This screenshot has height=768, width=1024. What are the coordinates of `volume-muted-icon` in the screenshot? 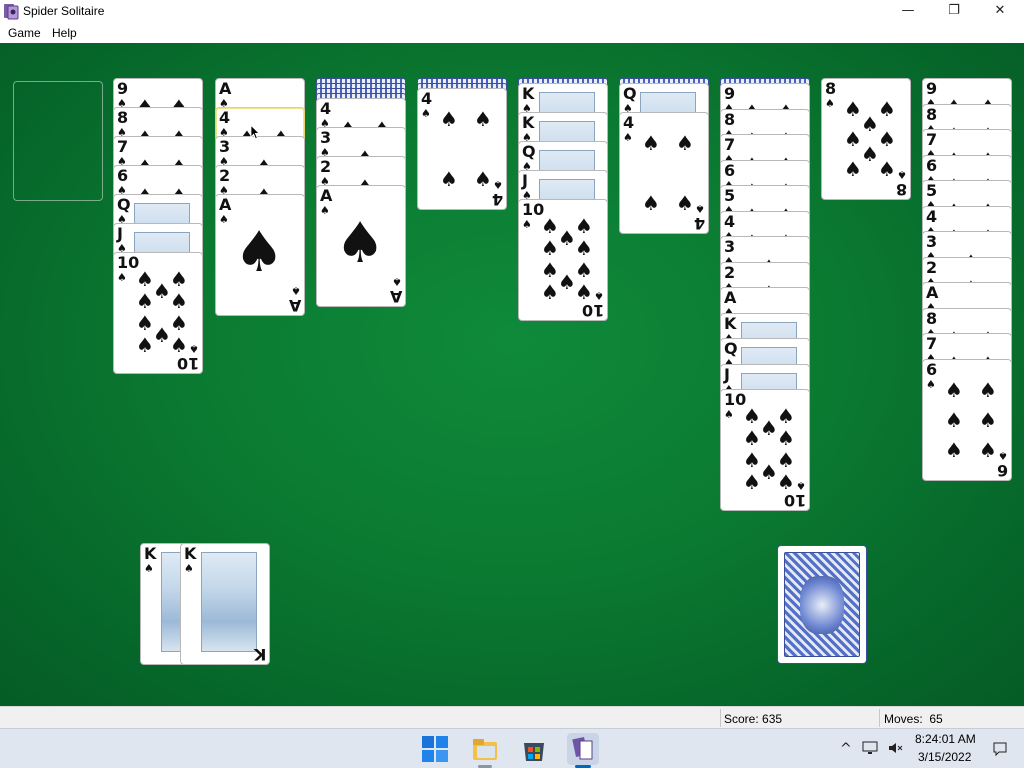 It's located at (895, 748).